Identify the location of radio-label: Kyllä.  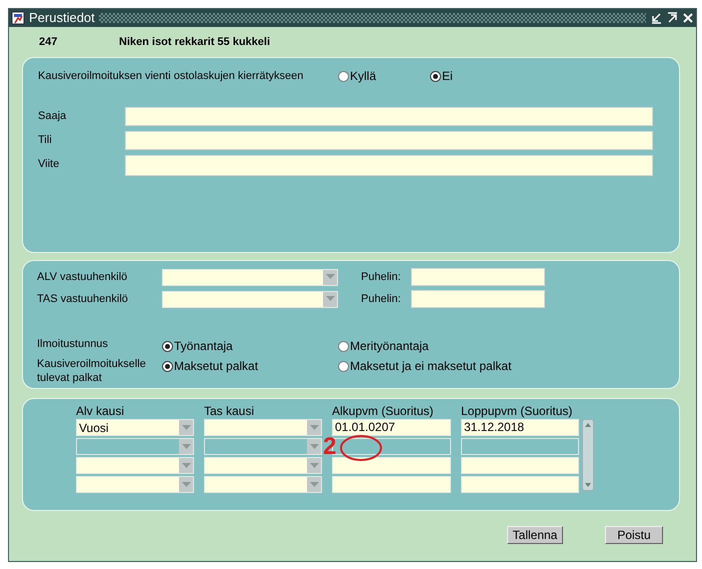
(363, 76).